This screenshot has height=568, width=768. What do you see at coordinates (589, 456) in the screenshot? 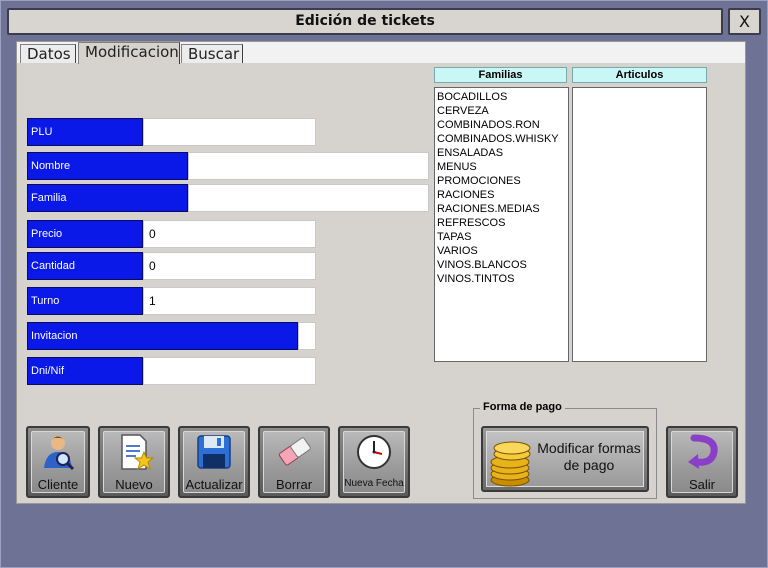
I see `modificar-formas-pago-label: Modificar formas de pago` at bounding box center [589, 456].